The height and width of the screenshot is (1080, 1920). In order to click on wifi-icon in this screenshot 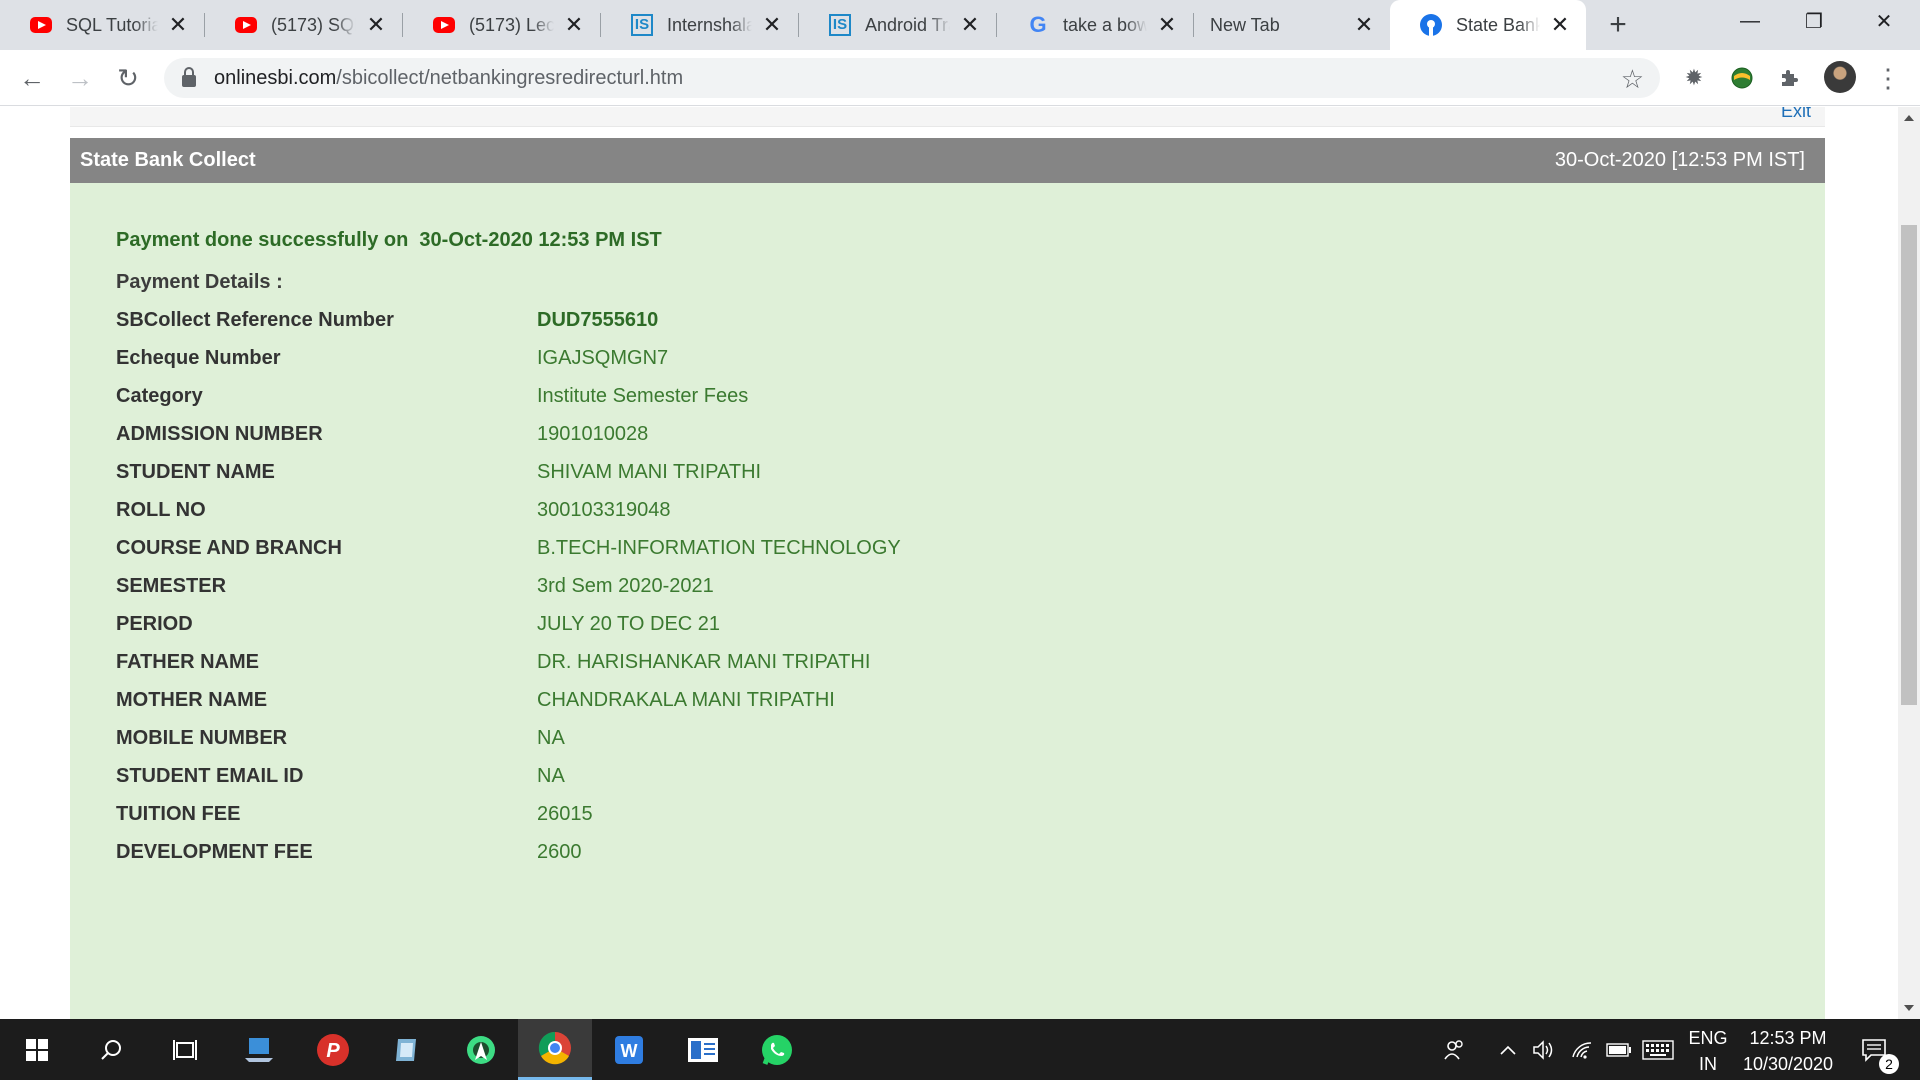, I will do `click(1582, 1049)`.